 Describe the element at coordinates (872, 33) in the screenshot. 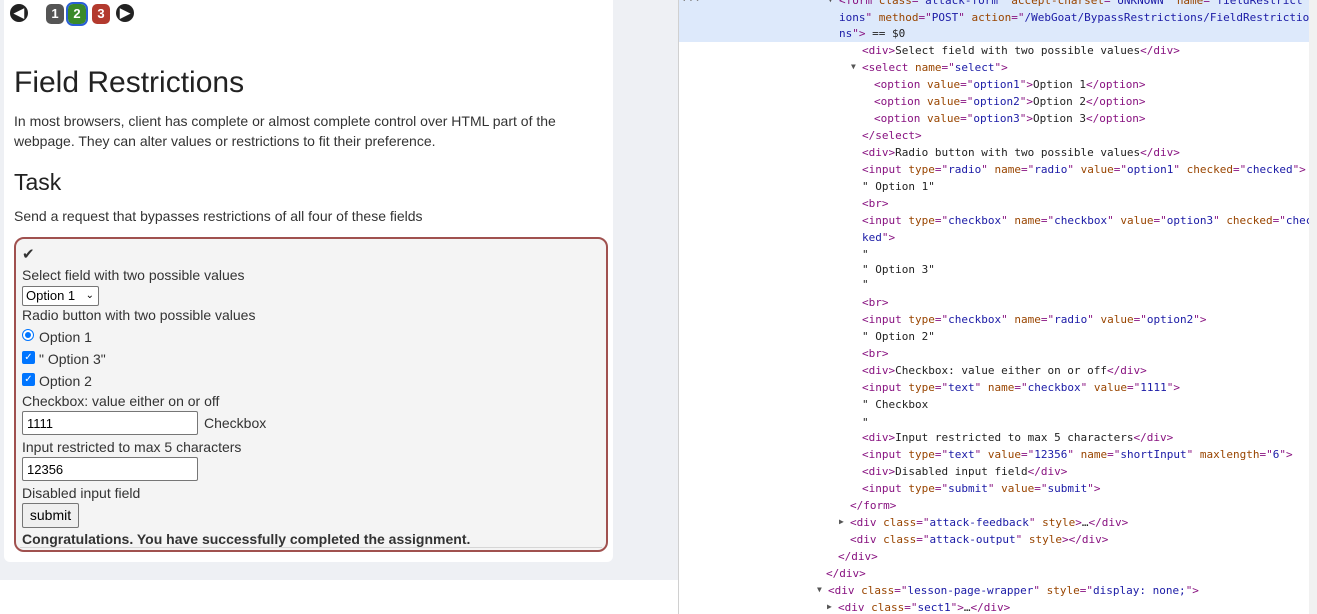

I see `dom-line: ns"> == $0` at that location.